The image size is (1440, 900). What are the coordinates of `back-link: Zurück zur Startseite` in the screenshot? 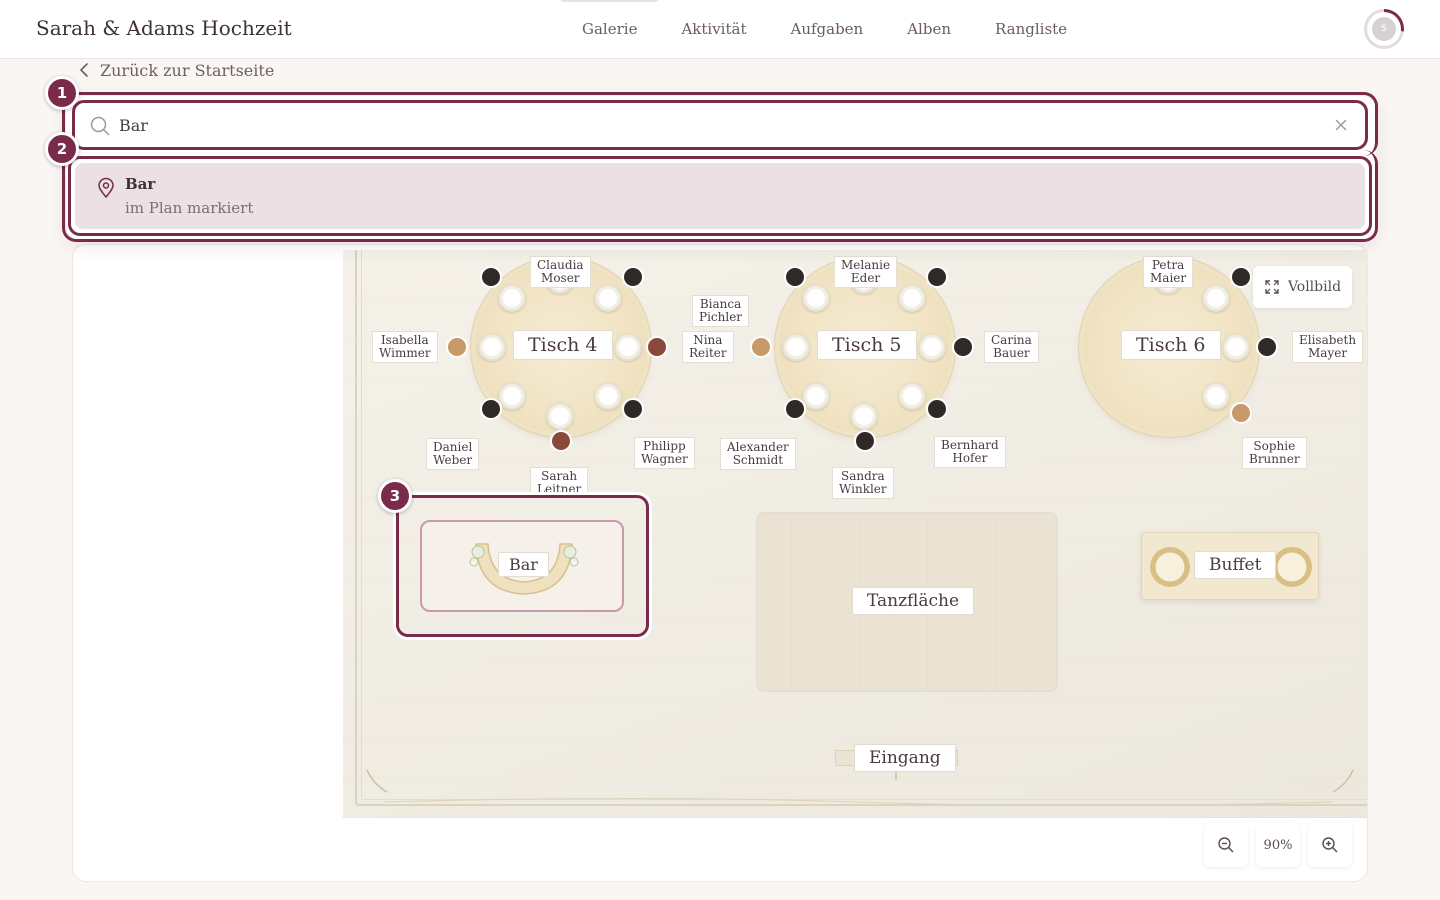 It's located at (176, 70).